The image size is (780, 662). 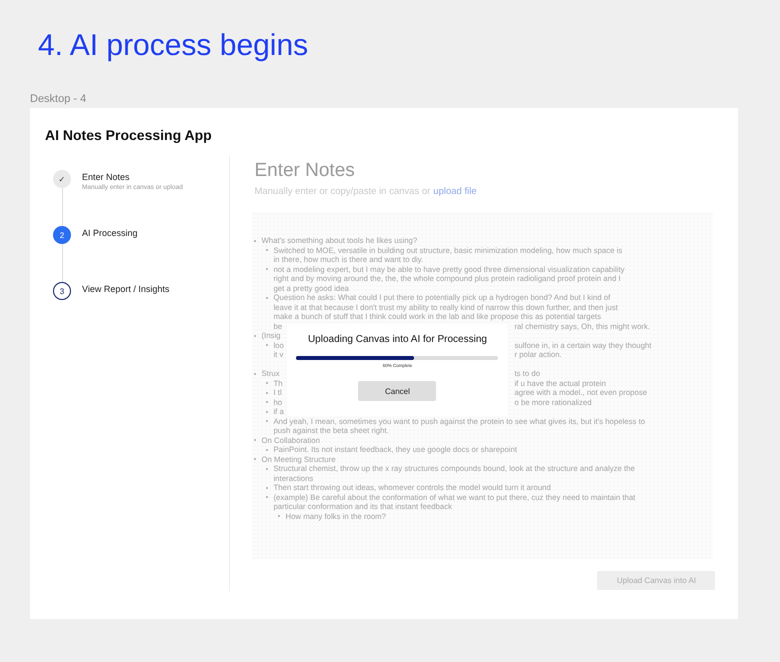 What do you see at coordinates (128, 135) in the screenshot?
I see `app-title: AI Notes Processing App` at bounding box center [128, 135].